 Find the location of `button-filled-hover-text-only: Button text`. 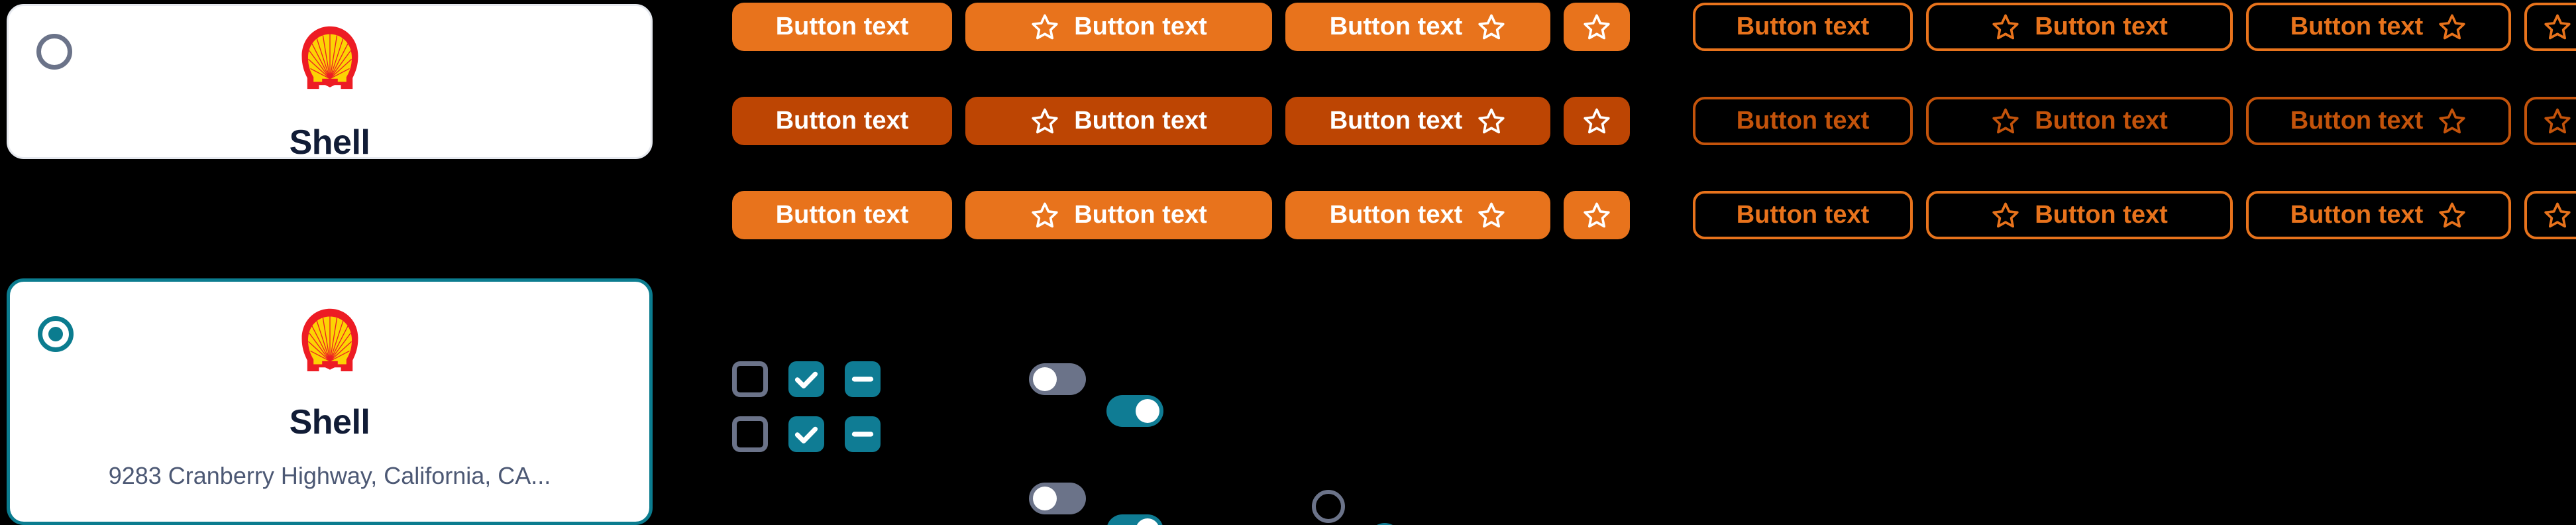

button-filled-hover-text-only: Button text is located at coordinates (842, 121).